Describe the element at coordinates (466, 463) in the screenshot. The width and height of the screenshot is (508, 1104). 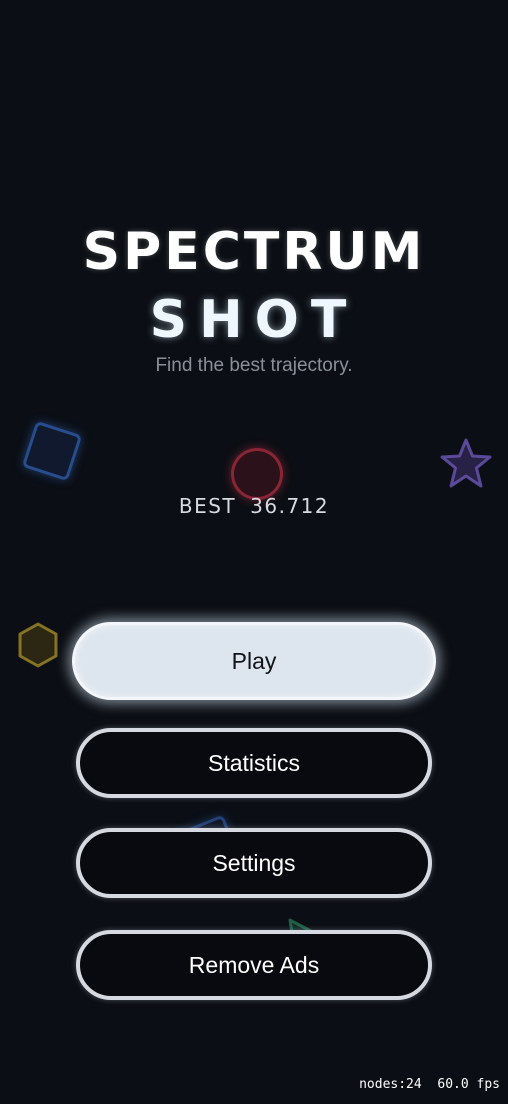
I see `purple-star-decoration` at that location.